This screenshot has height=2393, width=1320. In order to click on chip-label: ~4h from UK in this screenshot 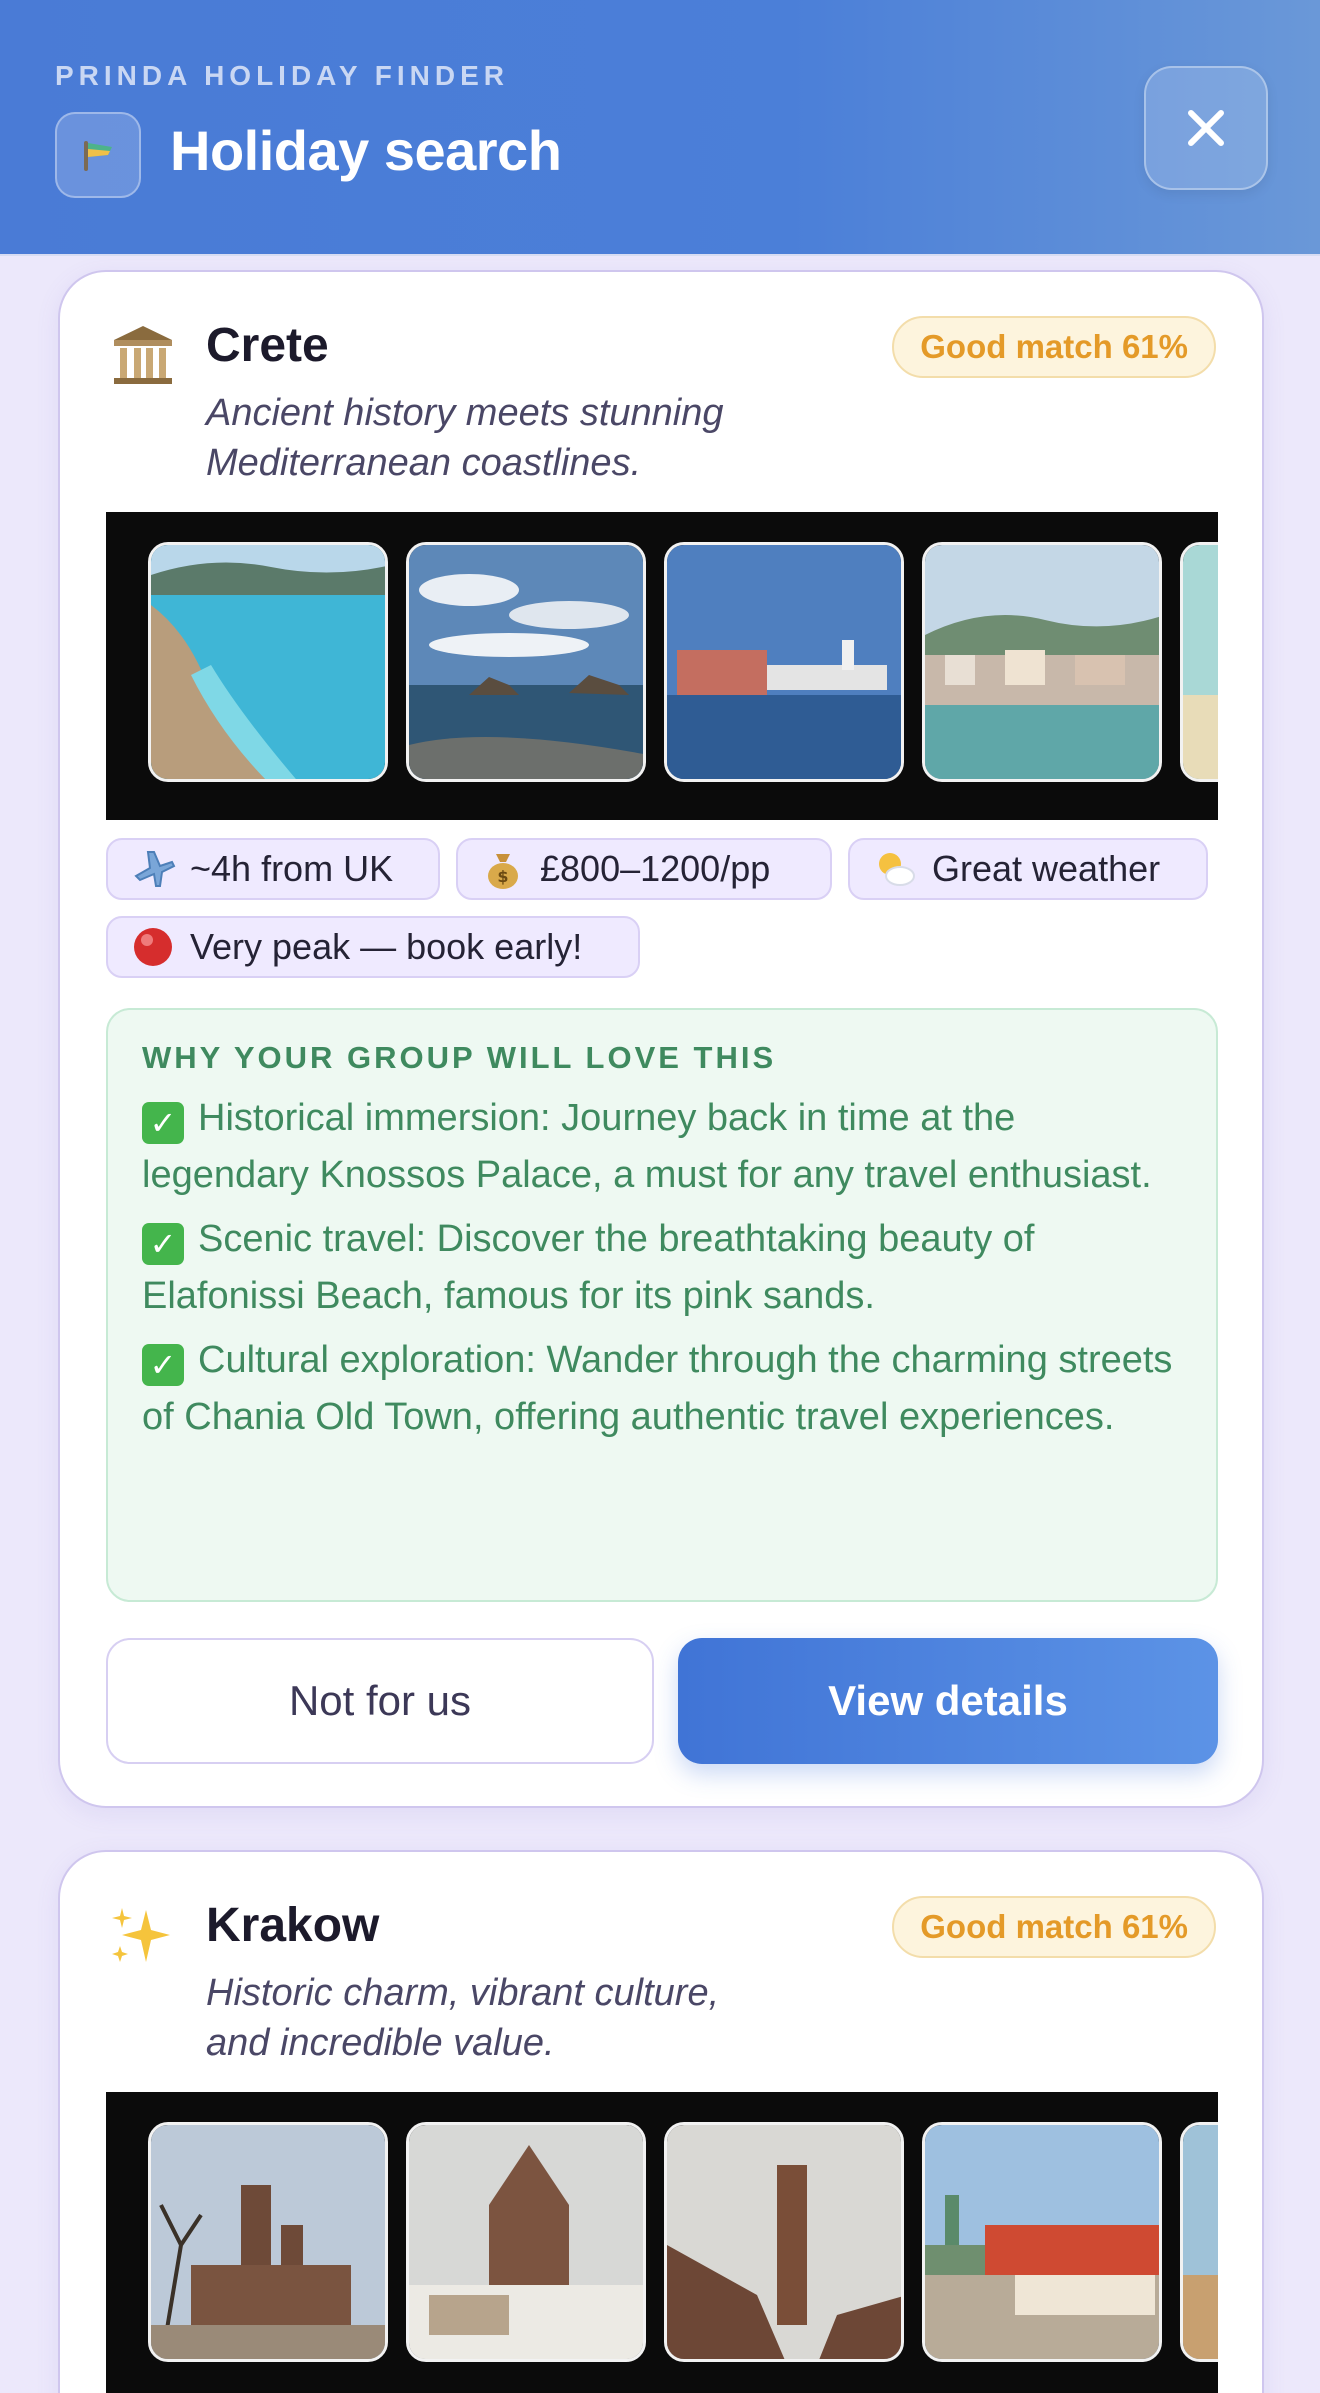, I will do `click(292, 868)`.